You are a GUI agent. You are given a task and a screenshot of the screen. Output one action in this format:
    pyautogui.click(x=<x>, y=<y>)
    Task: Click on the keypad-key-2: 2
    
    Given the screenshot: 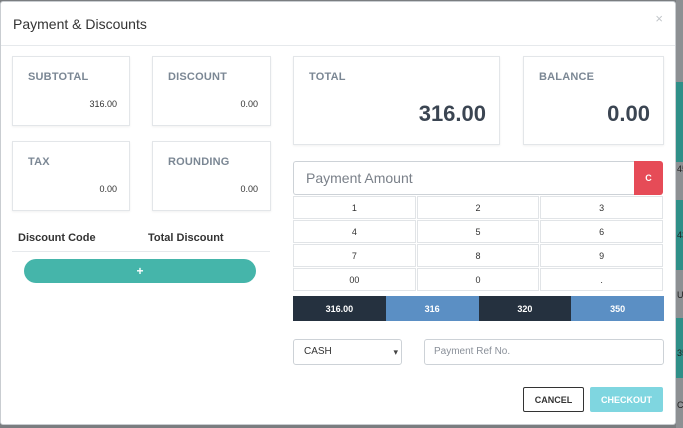 What is the action you would take?
    pyautogui.click(x=478, y=207)
    